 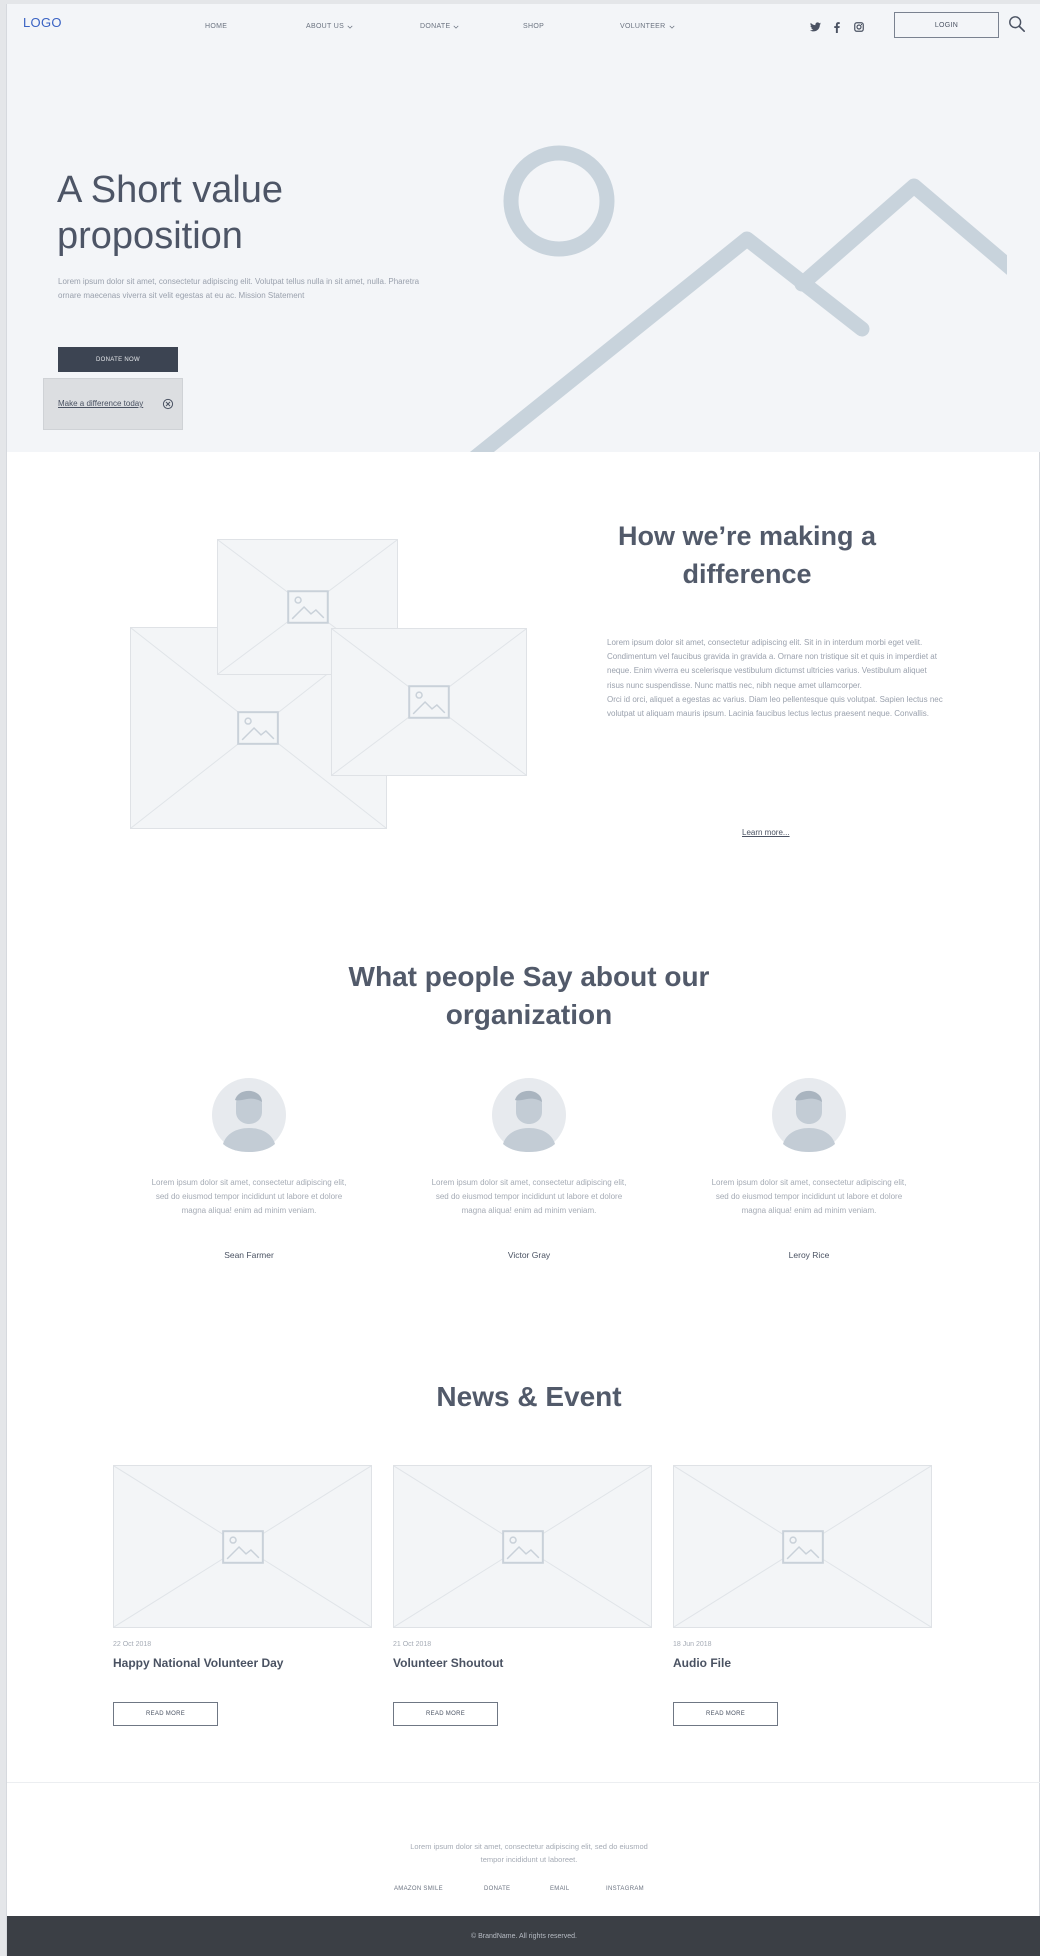 I want to click on main-nav: HOME ABOUT US DONATE SHOP VOLUNTEER, so click(x=523, y=30).